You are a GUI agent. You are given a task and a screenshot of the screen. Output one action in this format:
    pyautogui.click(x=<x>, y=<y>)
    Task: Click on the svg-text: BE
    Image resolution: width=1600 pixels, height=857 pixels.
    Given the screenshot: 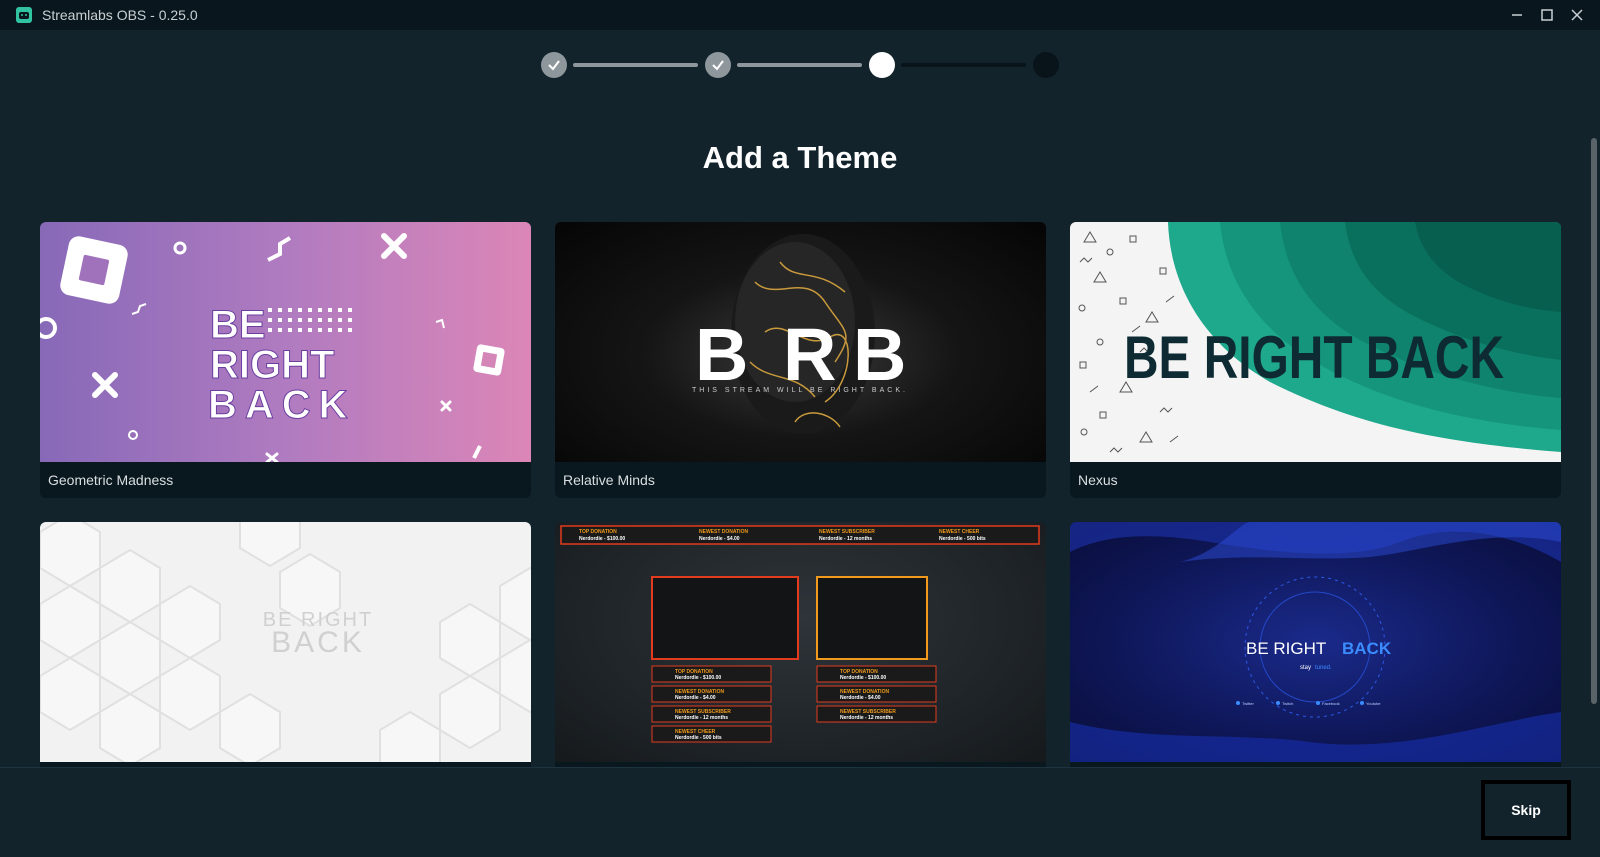 What is the action you would take?
    pyautogui.click(x=238, y=325)
    